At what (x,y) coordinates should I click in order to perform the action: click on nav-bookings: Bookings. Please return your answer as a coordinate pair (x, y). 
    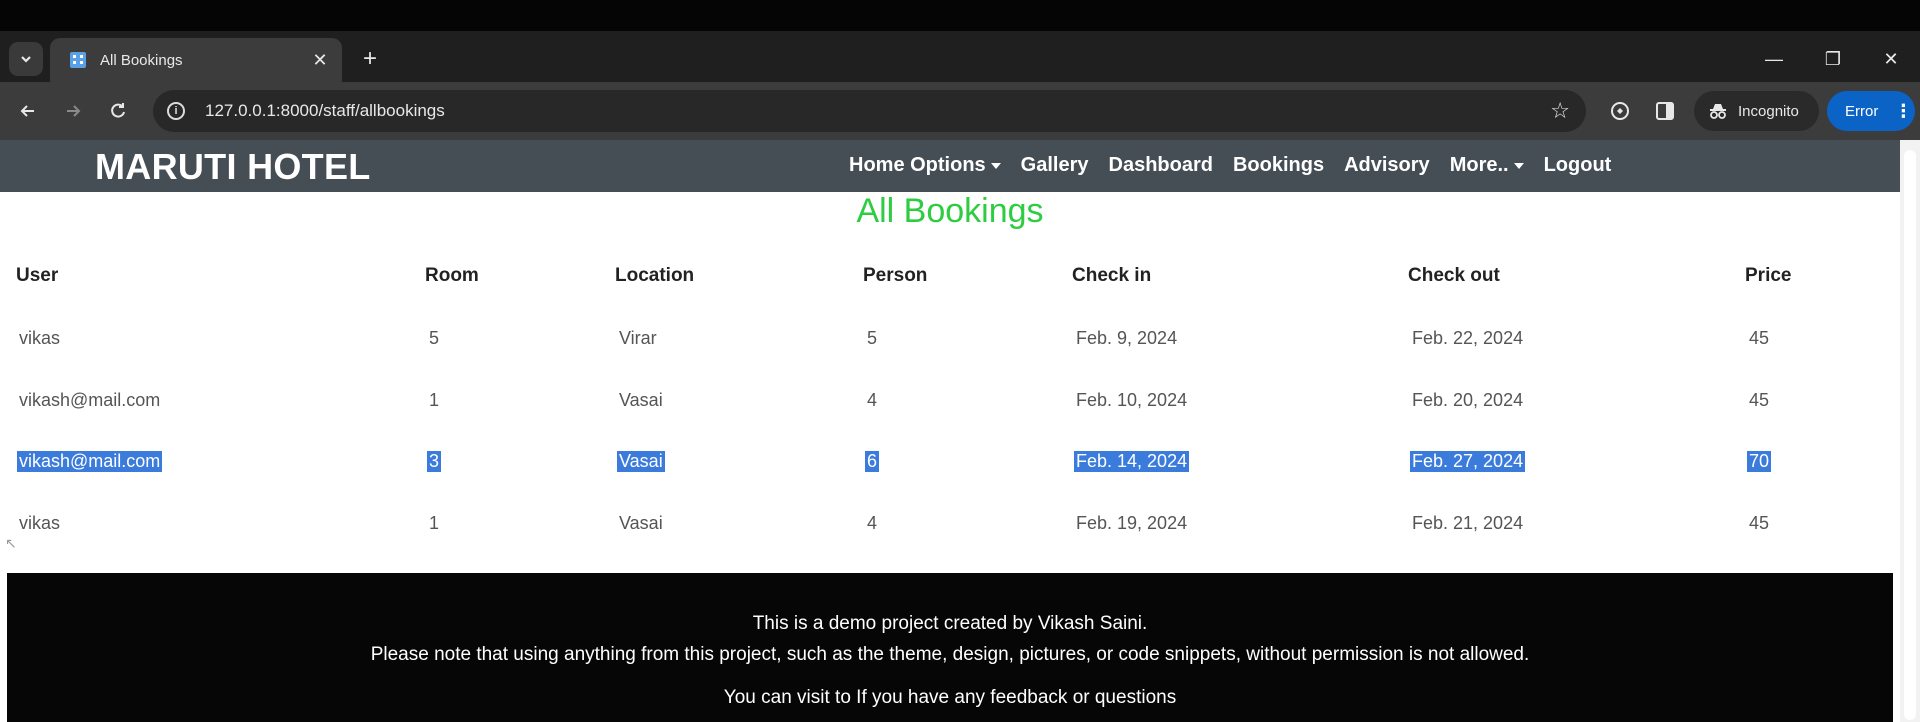
    Looking at the image, I should click on (1278, 165).